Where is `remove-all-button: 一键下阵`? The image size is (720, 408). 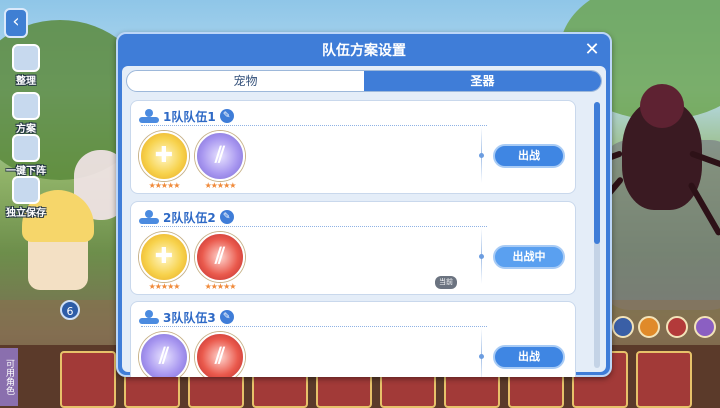 remove-all-button: 一键下阵 is located at coordinates (26, 155).